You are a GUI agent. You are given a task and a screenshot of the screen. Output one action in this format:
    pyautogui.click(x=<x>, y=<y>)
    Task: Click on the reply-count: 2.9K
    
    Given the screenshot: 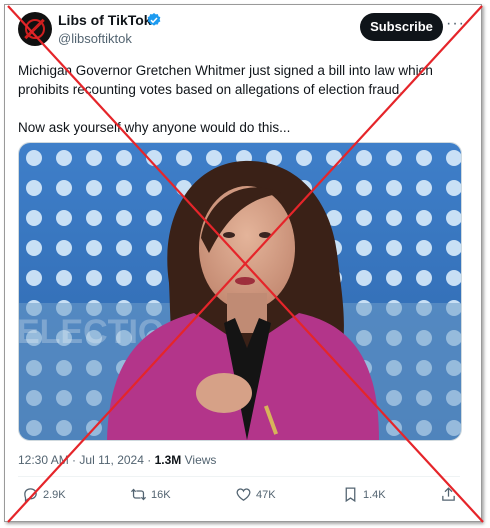 What is the action you would take?
    pyautogui.click(x=54, y=494)
    